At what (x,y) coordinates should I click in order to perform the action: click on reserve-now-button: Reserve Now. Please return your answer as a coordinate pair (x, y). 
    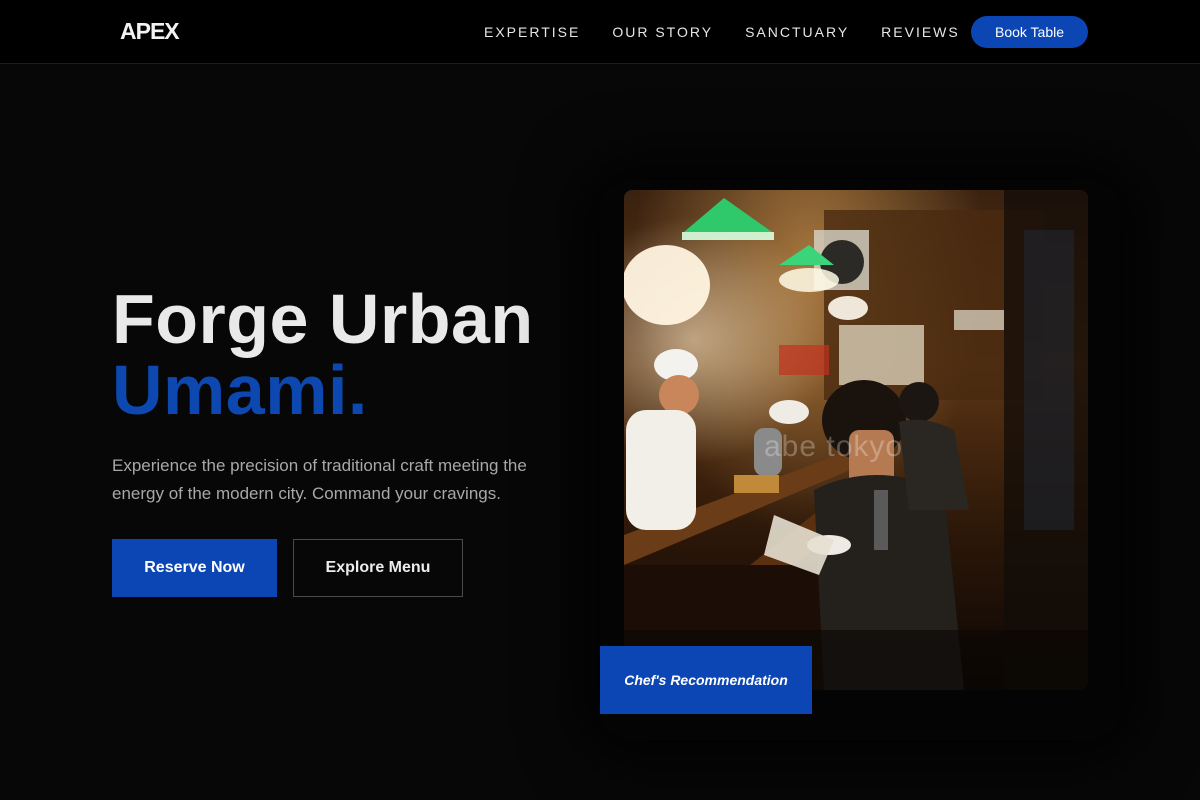
    Looking at the image, I should click on (194, 568).